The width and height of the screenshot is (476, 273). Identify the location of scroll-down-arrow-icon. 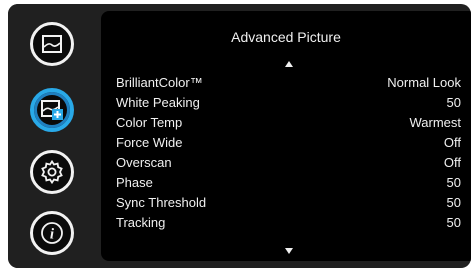
(289, 251).